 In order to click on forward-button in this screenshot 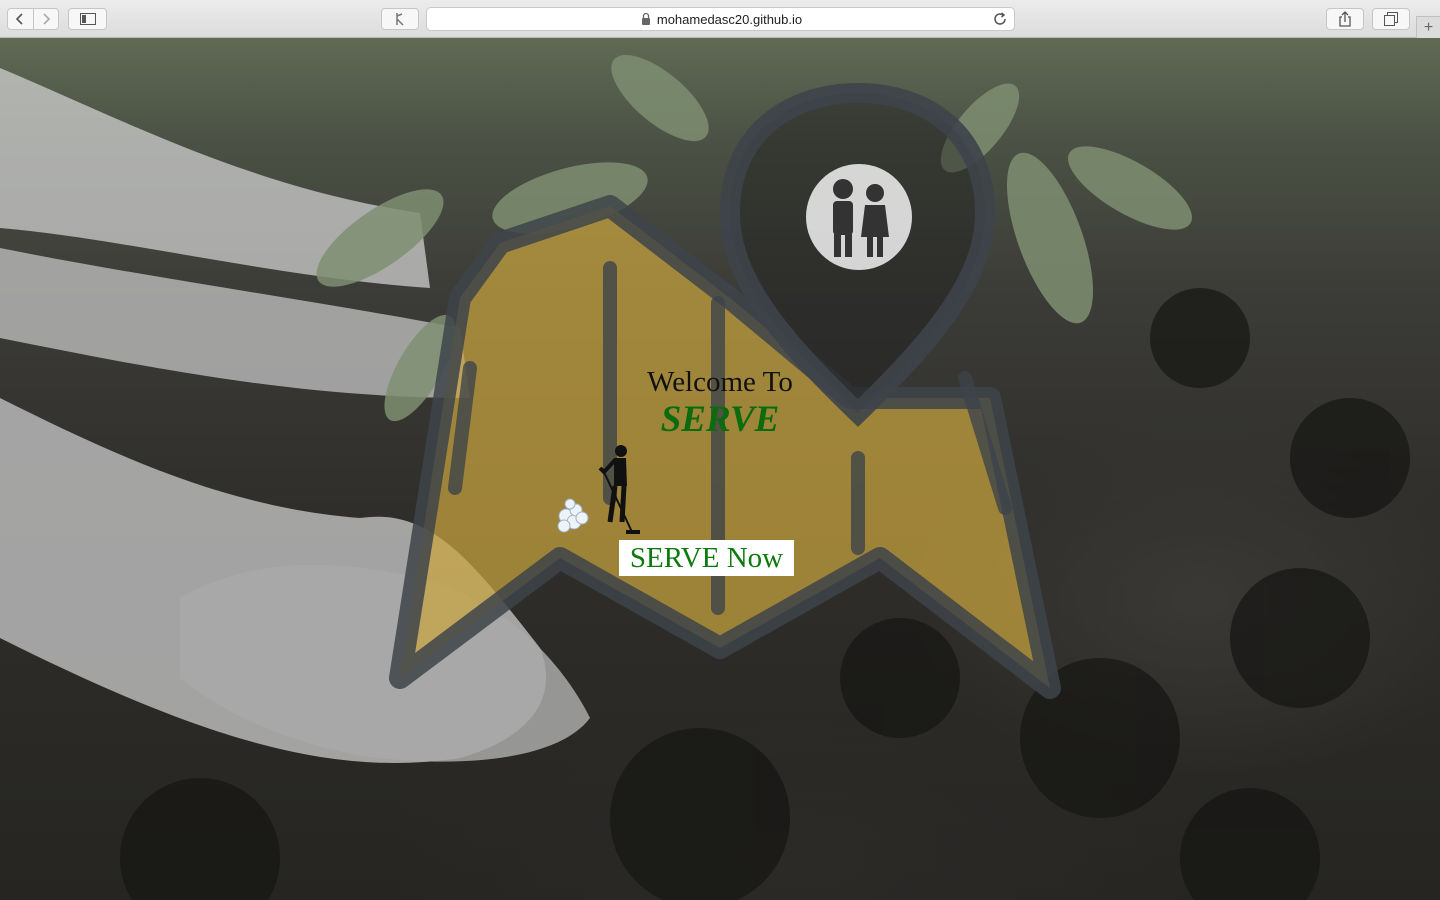, I will do `click(45, 19)`.